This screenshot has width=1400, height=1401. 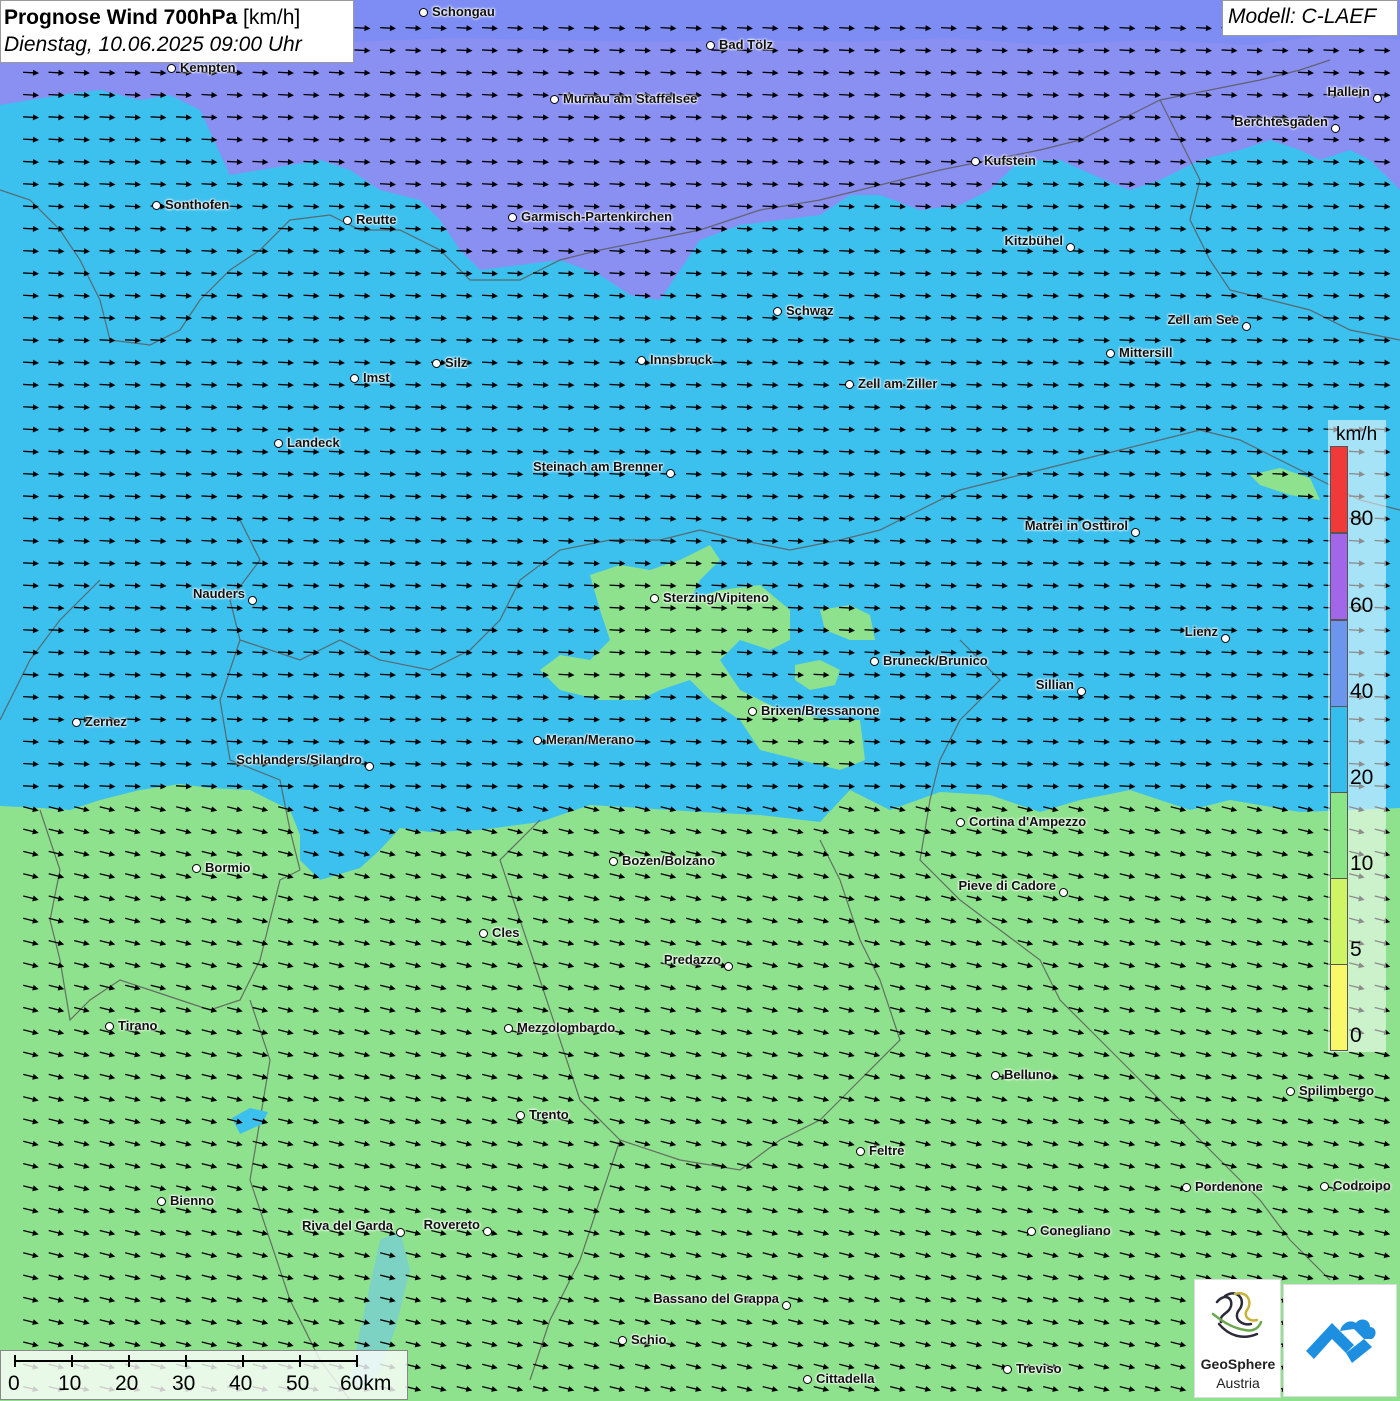 What do you see at coordinates (1281, 121) in the screenshot?
I see `city-label: Berchtesgaden` at bounding box center [1281, 121].